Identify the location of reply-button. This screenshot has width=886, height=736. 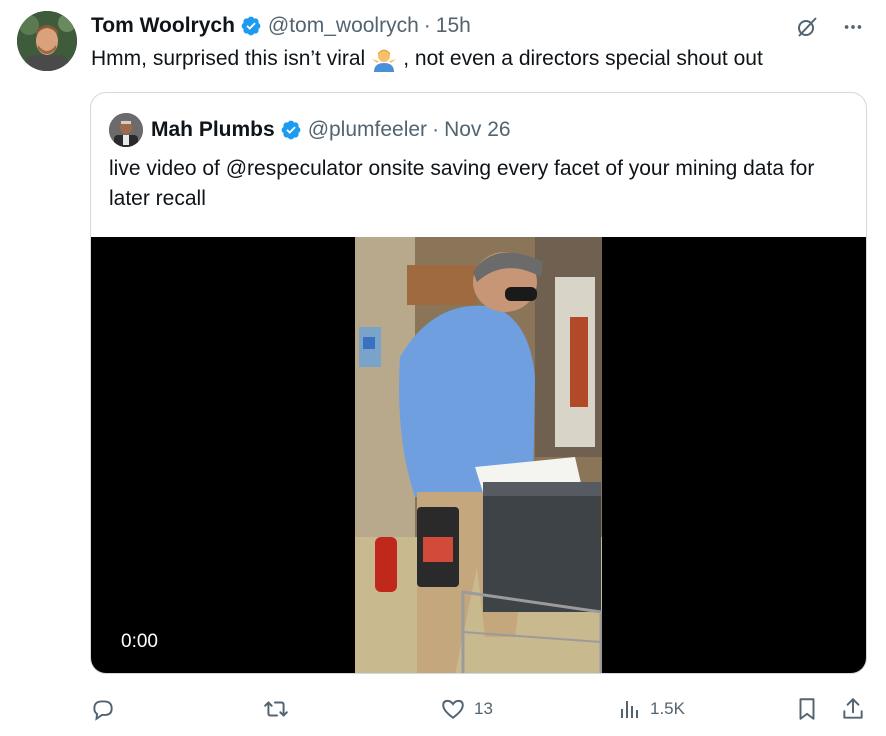
(103, 709).